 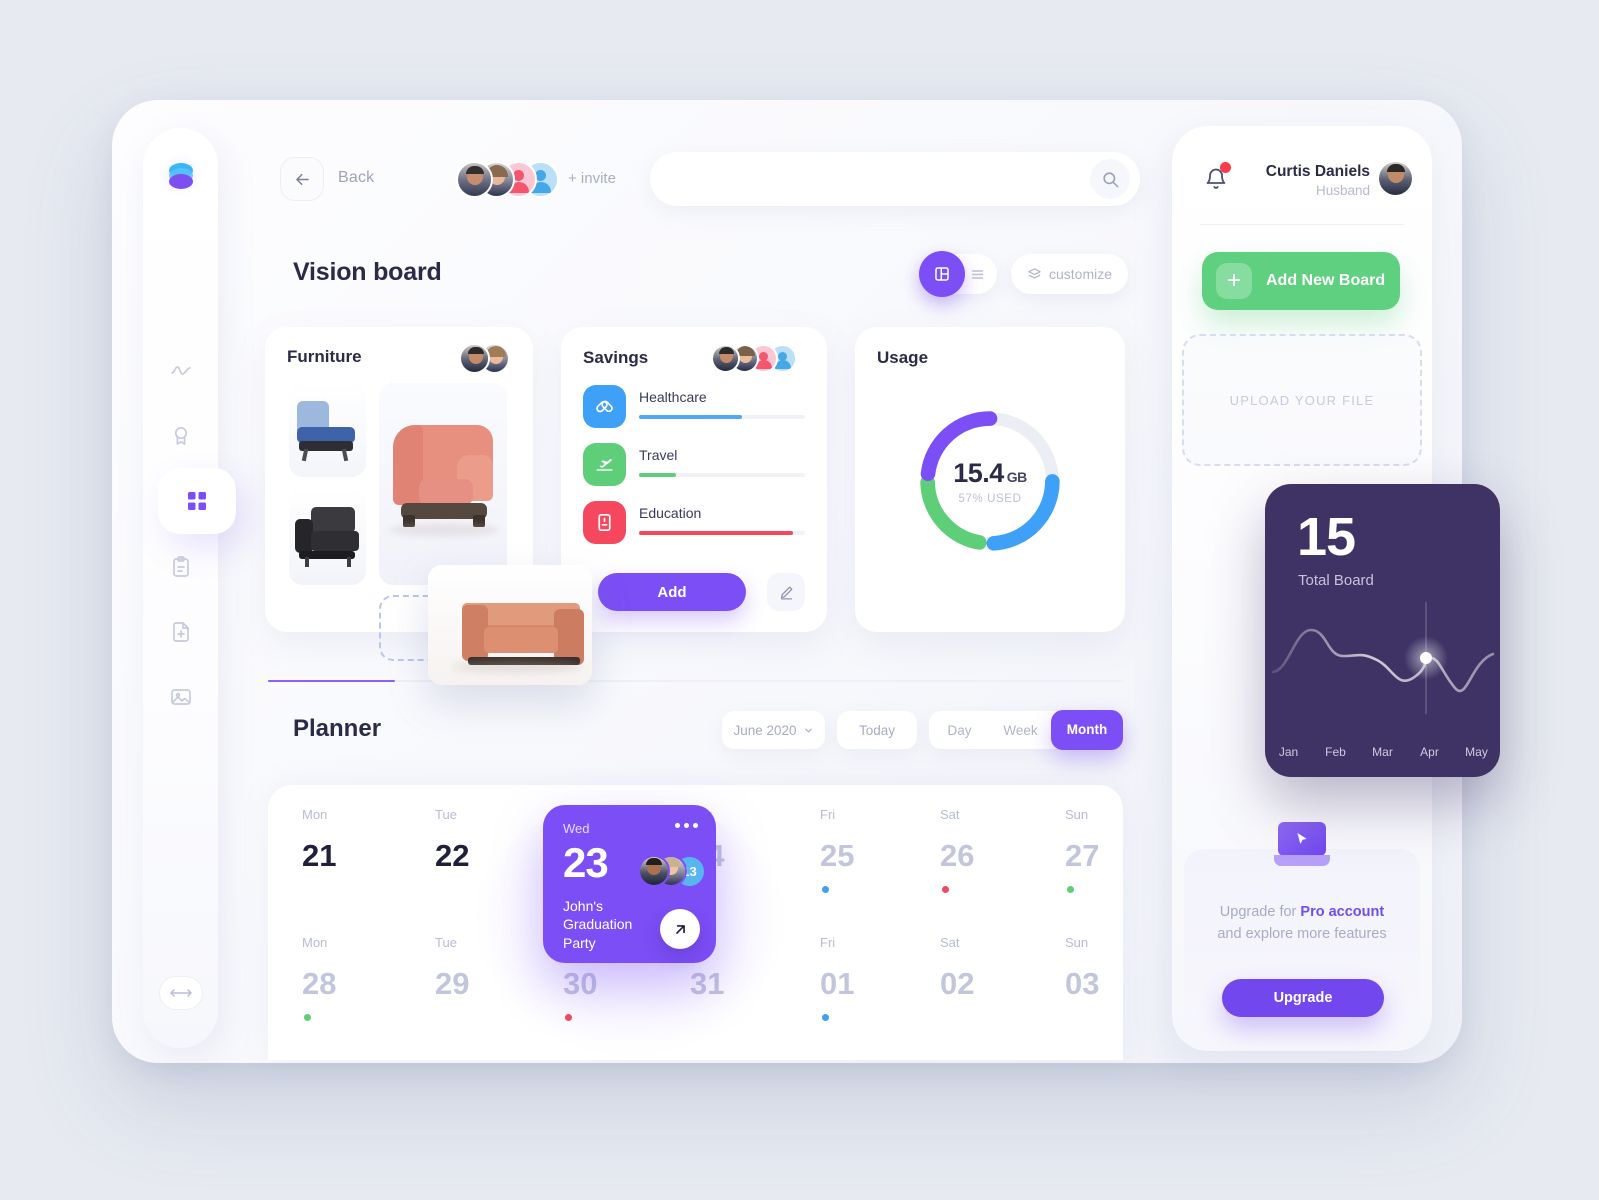 What do you see at coordinates (990, 472) in the screenshot?
I see `usage-value: 15.4 GB` at bounding box center [990, 472].